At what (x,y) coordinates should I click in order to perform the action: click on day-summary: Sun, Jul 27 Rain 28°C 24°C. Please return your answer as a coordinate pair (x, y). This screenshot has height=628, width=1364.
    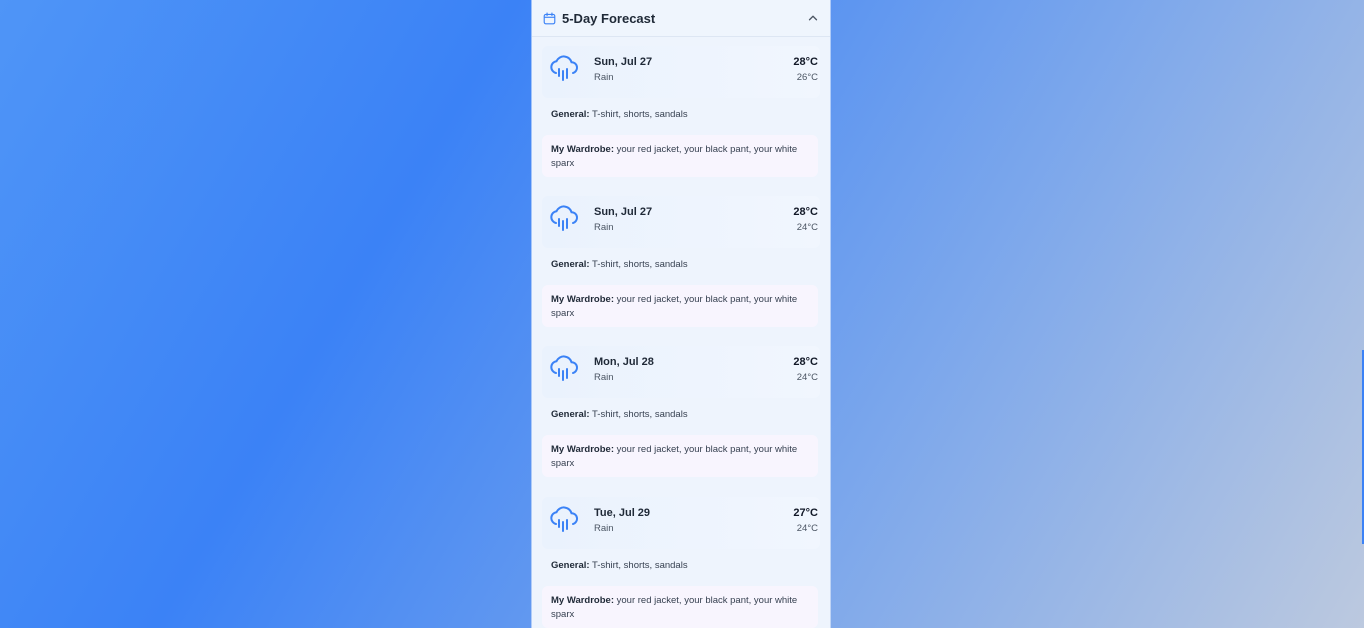
    Looking at the image, I should click on (681, 222).